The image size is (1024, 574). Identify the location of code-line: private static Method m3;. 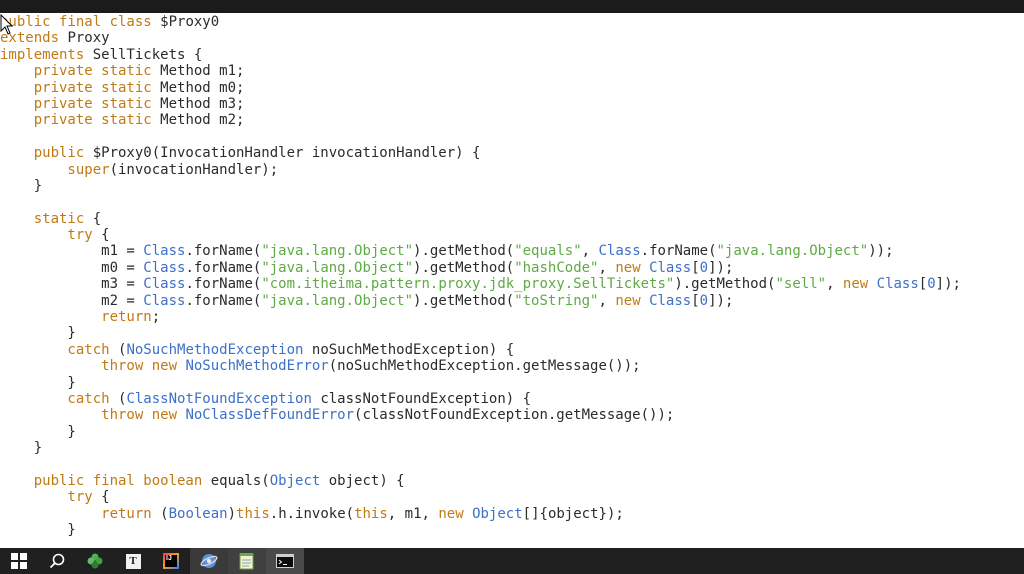
(512, 104).